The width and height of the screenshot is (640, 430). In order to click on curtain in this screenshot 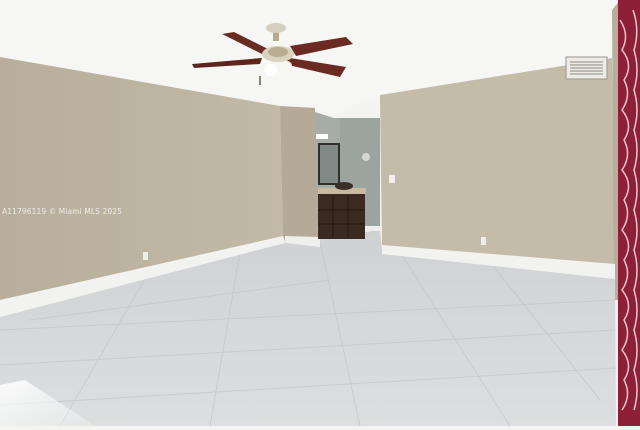, I will do `click(629, 213)`.